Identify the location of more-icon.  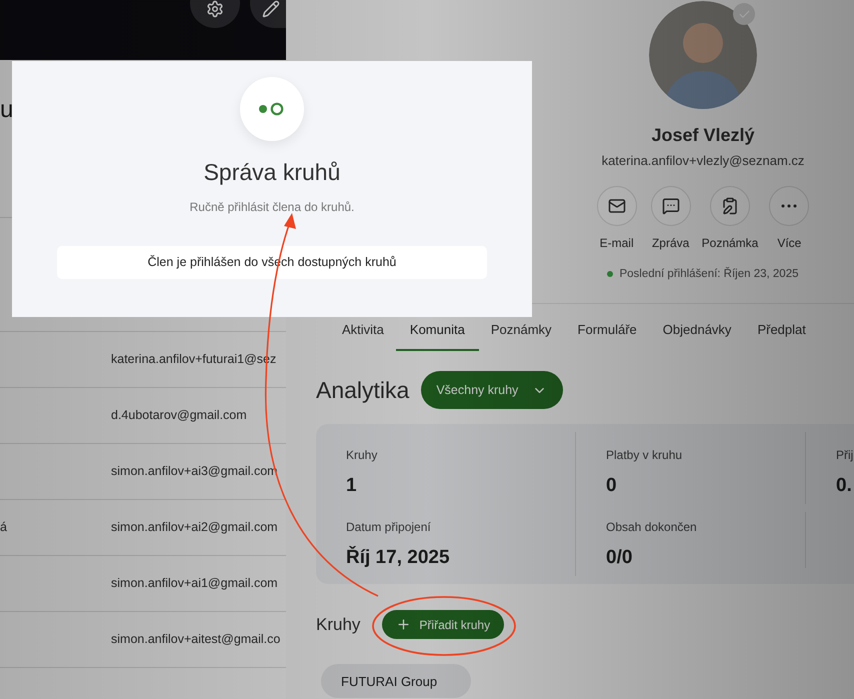
(789, 206).